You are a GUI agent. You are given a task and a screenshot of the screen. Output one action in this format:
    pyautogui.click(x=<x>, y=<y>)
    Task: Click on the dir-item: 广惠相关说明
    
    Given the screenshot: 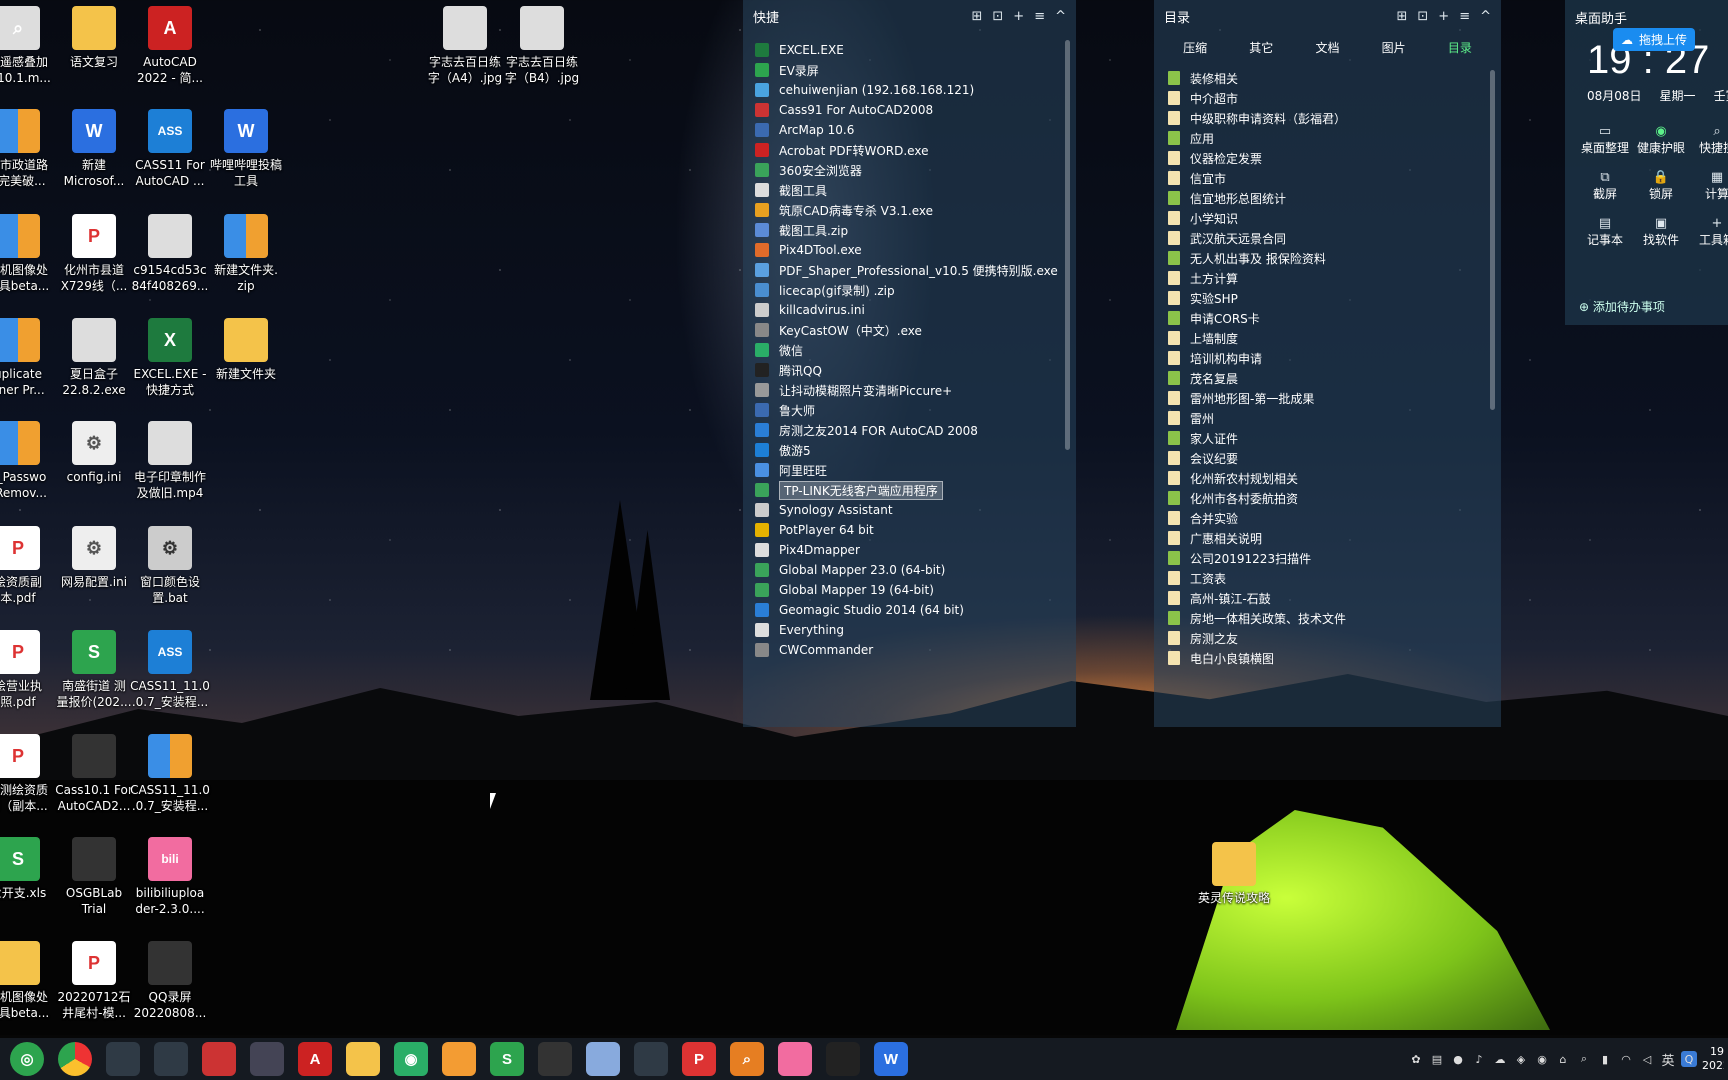 What is the action you would take?
    pyautogui.click(x=1327, y=538)
    